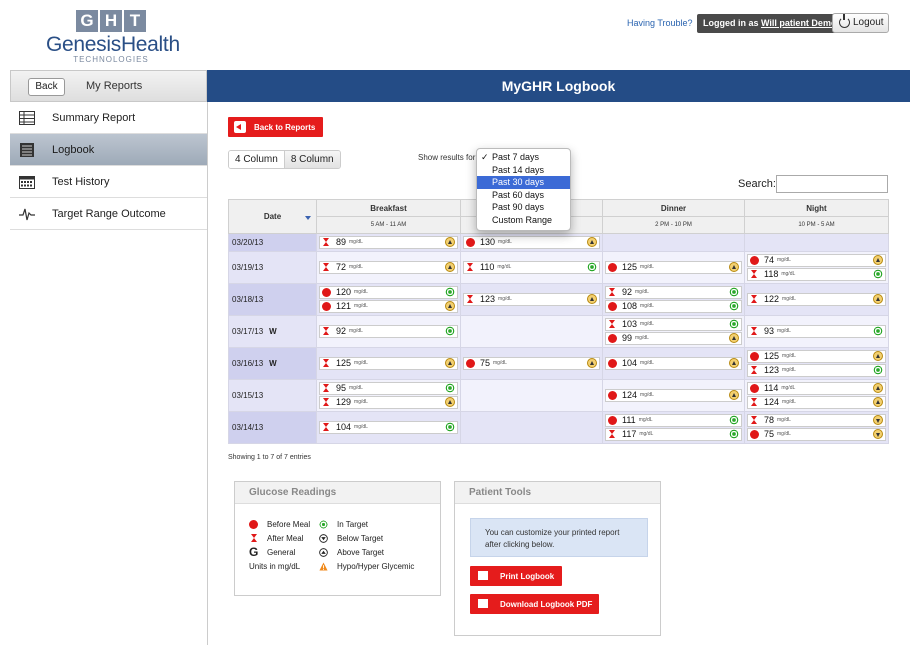 This screenshot has height=645, width=920. I want to click on range-option: Past 60 days, so click(523, 195).